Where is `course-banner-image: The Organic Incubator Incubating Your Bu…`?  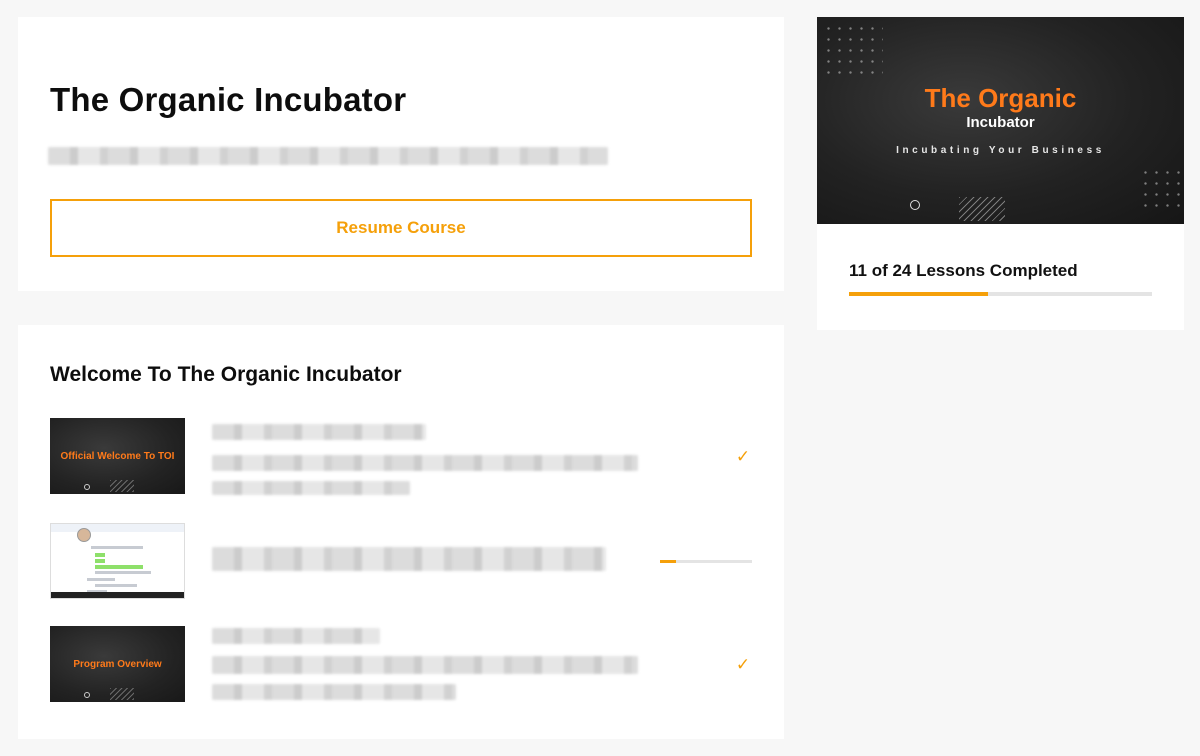
course-banner-image: The Organic Incubator Incubating Your Bu… is located at coordinates (1000, 120).